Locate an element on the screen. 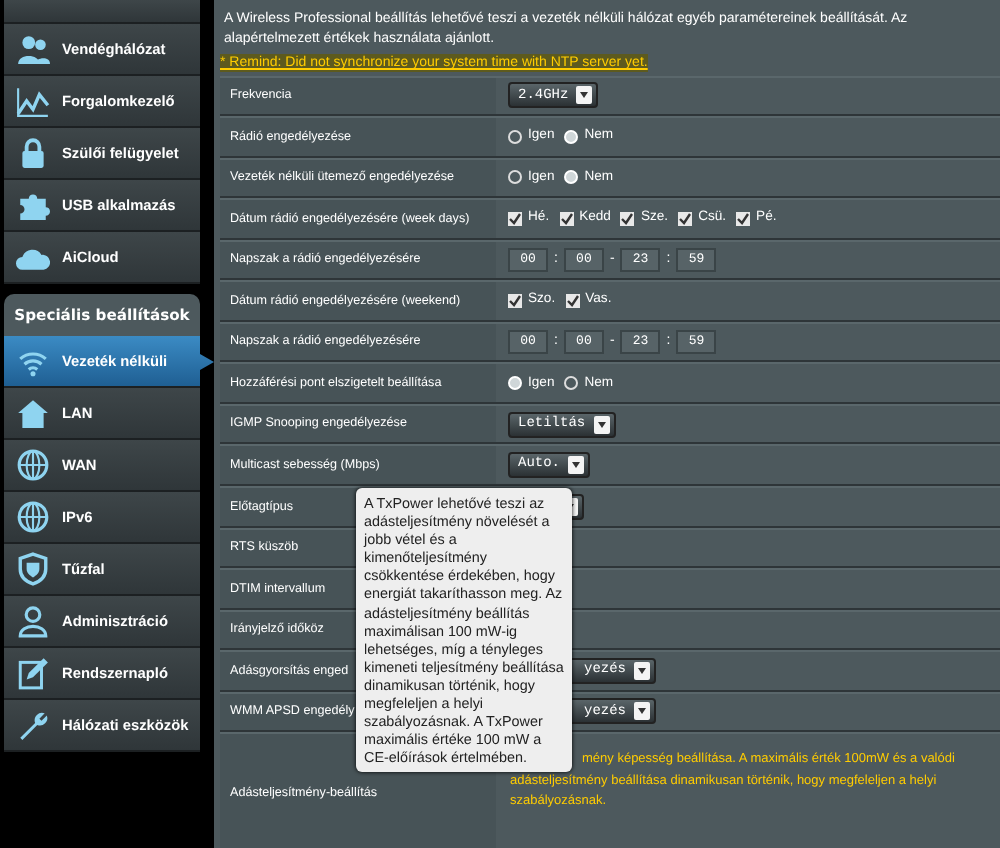  chart-icon is located at coordinates (33, 101).